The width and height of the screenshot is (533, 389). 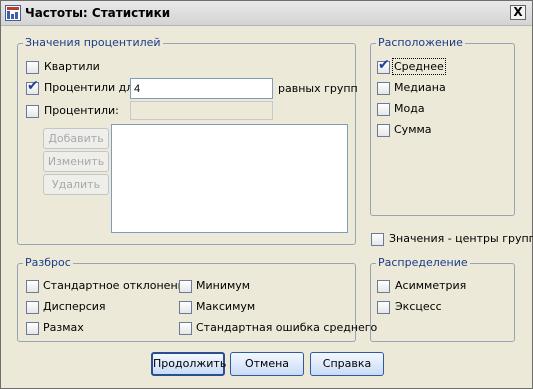 What do you see at coordinates (286, 327) in the screenshot?
I see `se-mean-label: Стандартная ошибка среднего` at bounding box center [286, 327].